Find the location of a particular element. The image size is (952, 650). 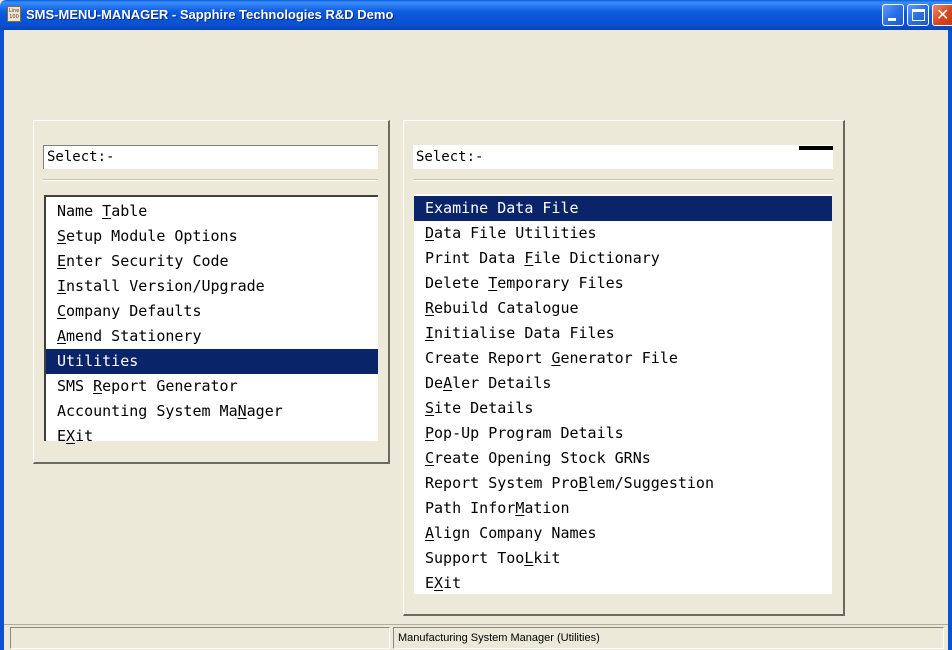

menu-item-create-report-generator-file: Create Report Generator File is located at coordinates (623, 358).